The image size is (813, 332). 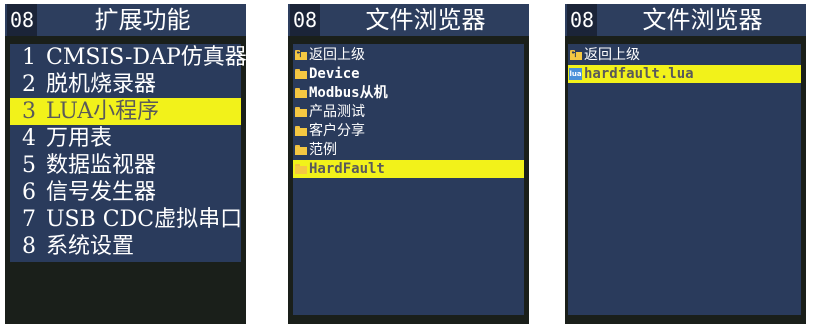 I want to click on file-item-label: 产品测试, so click(x=337, y=112).